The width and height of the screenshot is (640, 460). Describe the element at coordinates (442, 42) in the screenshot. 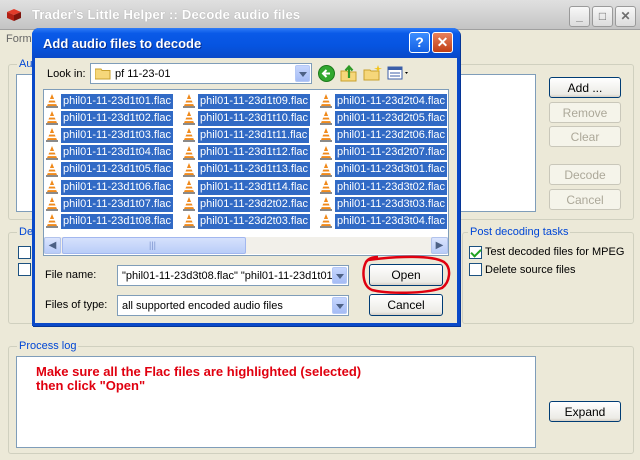

I see `dialog-close-button: ✕` at that location.